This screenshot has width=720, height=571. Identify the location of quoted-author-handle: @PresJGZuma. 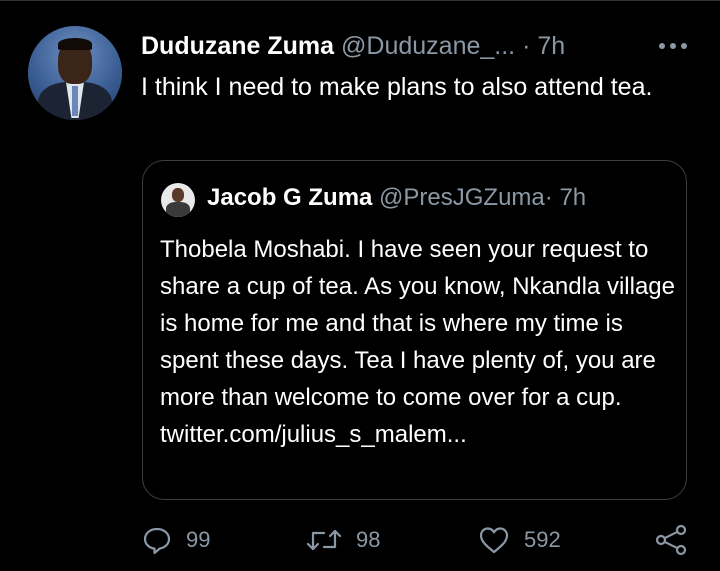
(462, 197).